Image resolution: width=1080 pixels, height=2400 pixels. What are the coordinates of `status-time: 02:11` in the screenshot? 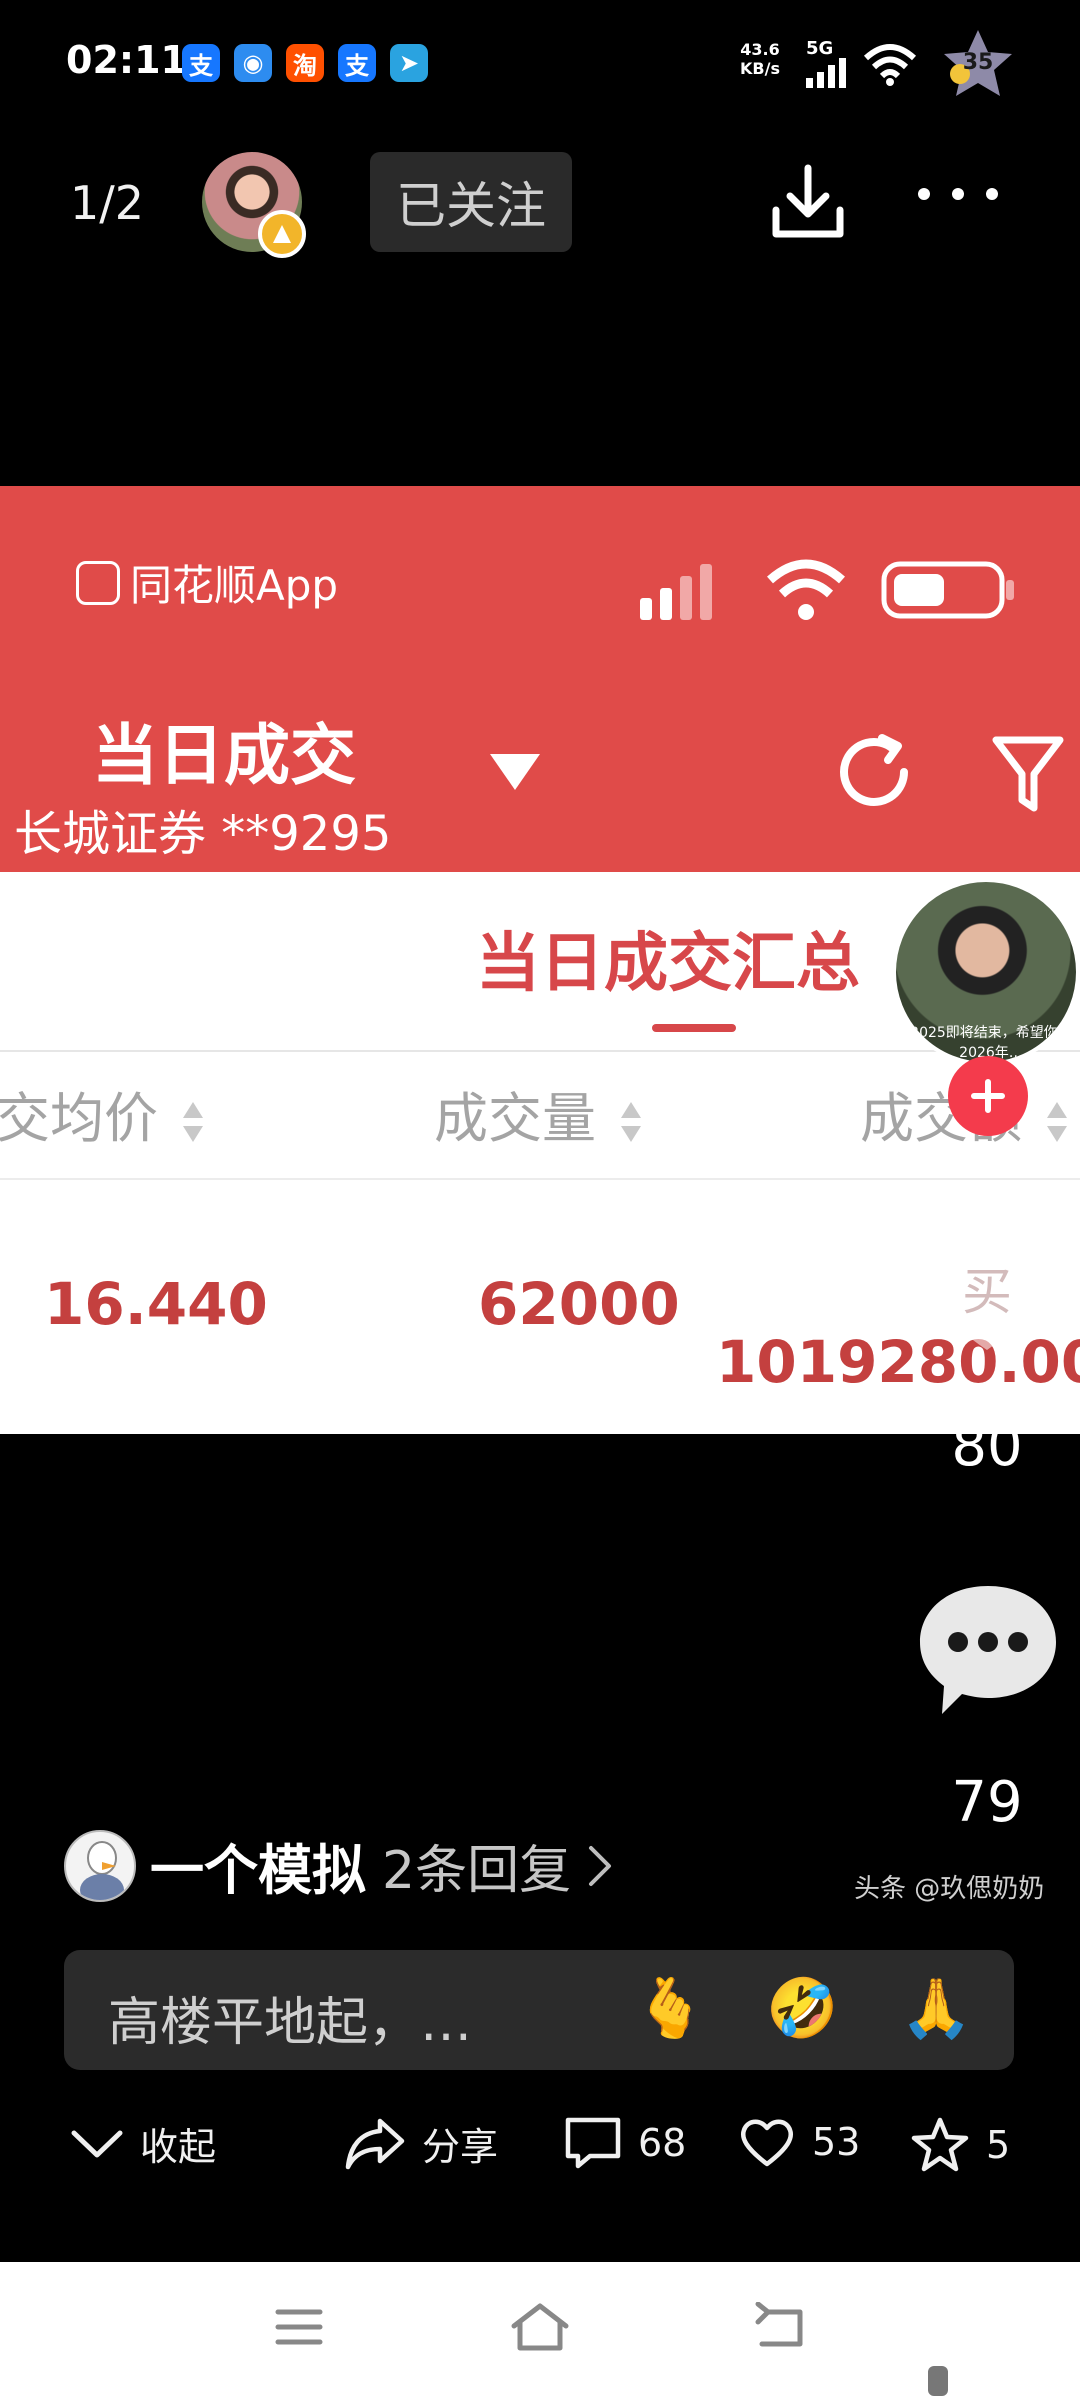 It's located at (126, 60).